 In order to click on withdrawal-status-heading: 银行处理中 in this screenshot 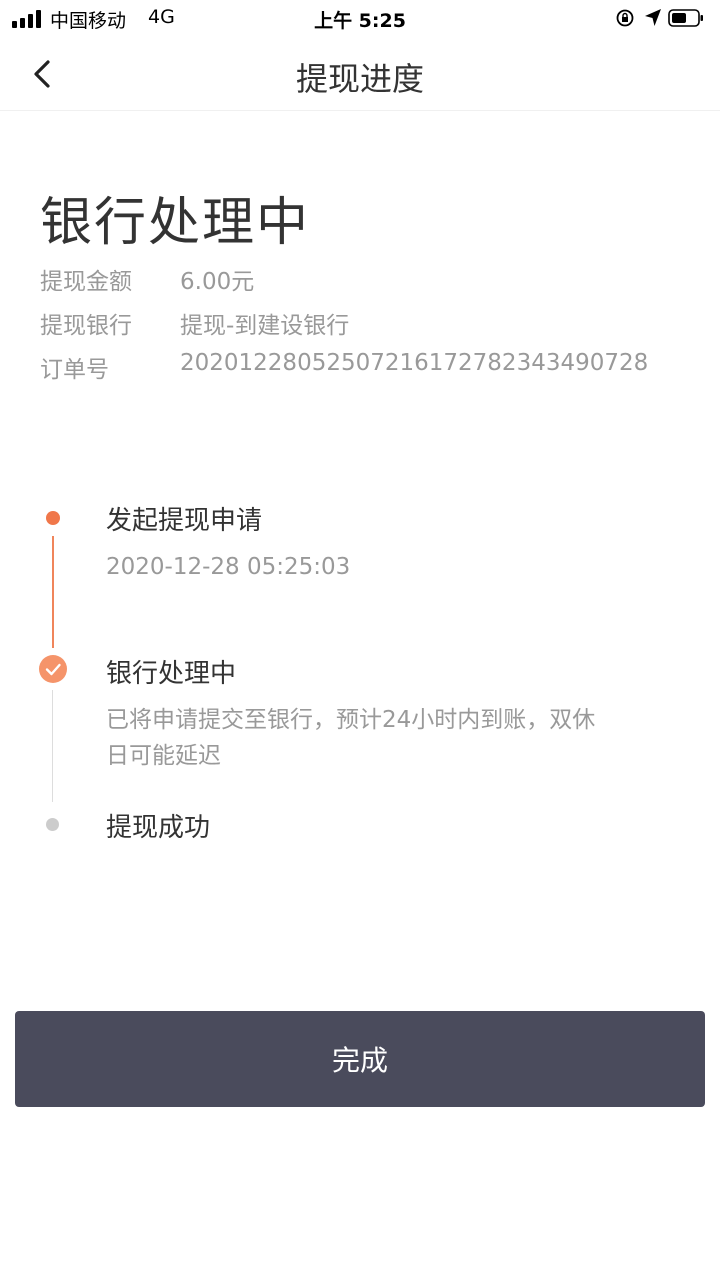, I will do `click(175, 223)`.